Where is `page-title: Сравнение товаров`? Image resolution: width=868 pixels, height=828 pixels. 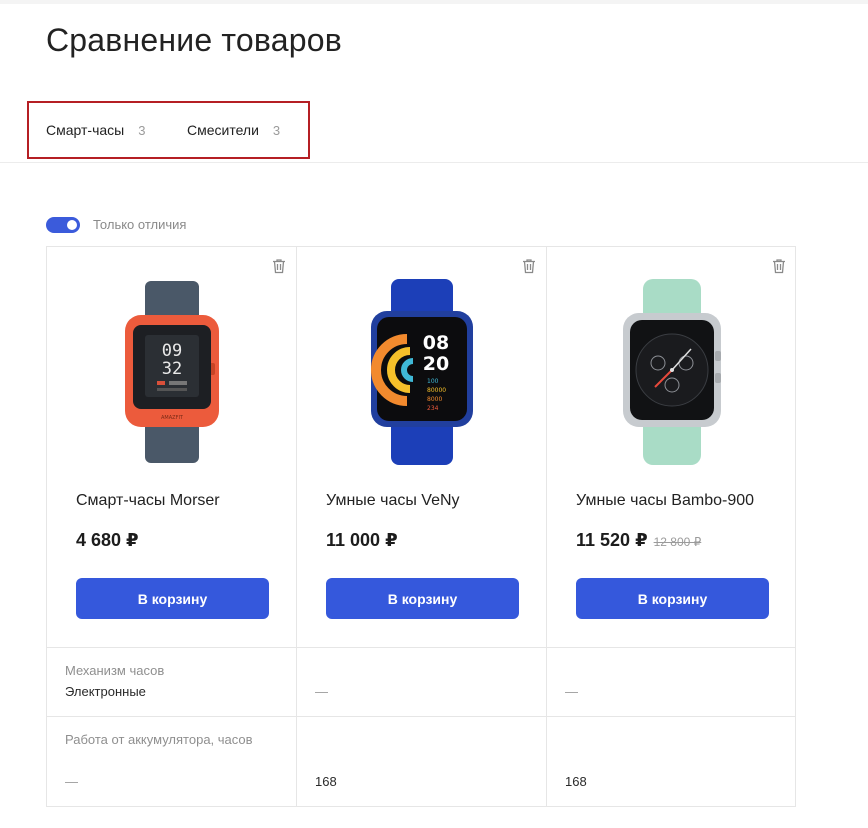
page-title: Сравнение товаров is located at coordinates (194, 40).